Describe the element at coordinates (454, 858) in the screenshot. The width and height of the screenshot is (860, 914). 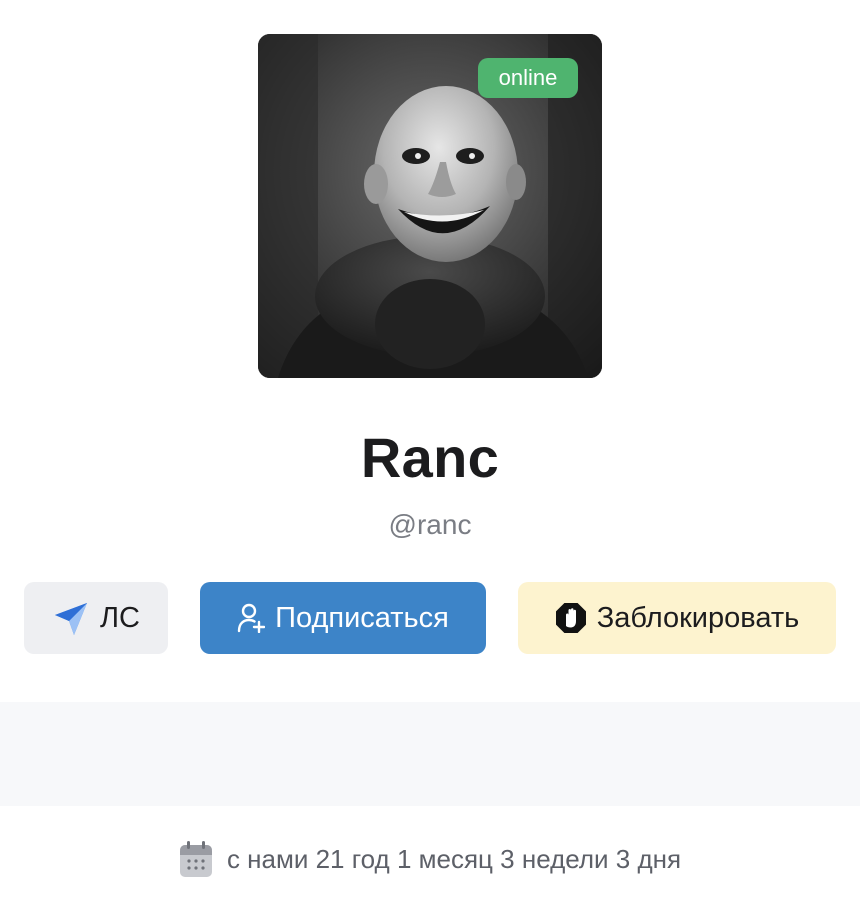
I see `member-since-text: с нами 21 год 1 месяц 3 недели 3 дня` at that location.